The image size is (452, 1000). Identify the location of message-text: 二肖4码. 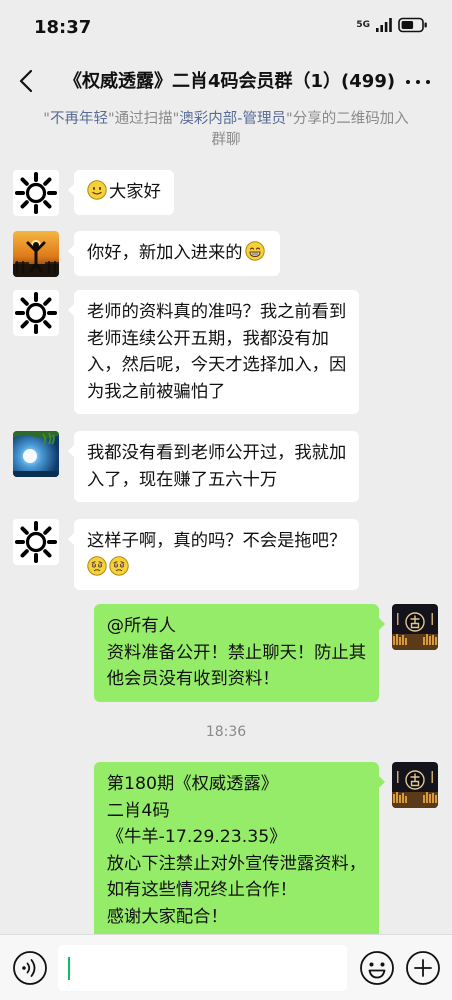
(138, 810).